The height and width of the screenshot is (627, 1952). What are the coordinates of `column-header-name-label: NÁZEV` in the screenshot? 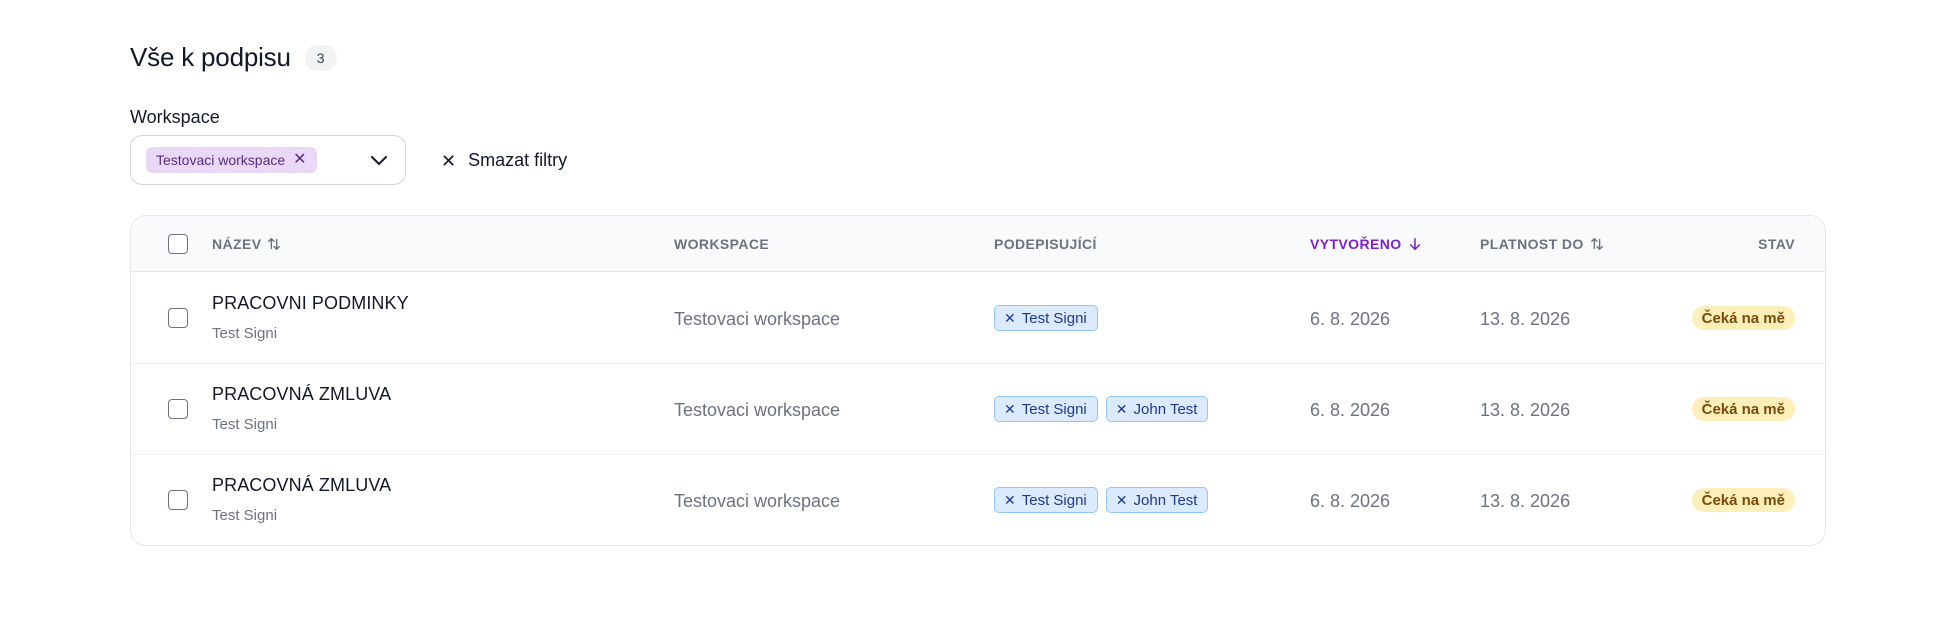 It's located at (237, 244).